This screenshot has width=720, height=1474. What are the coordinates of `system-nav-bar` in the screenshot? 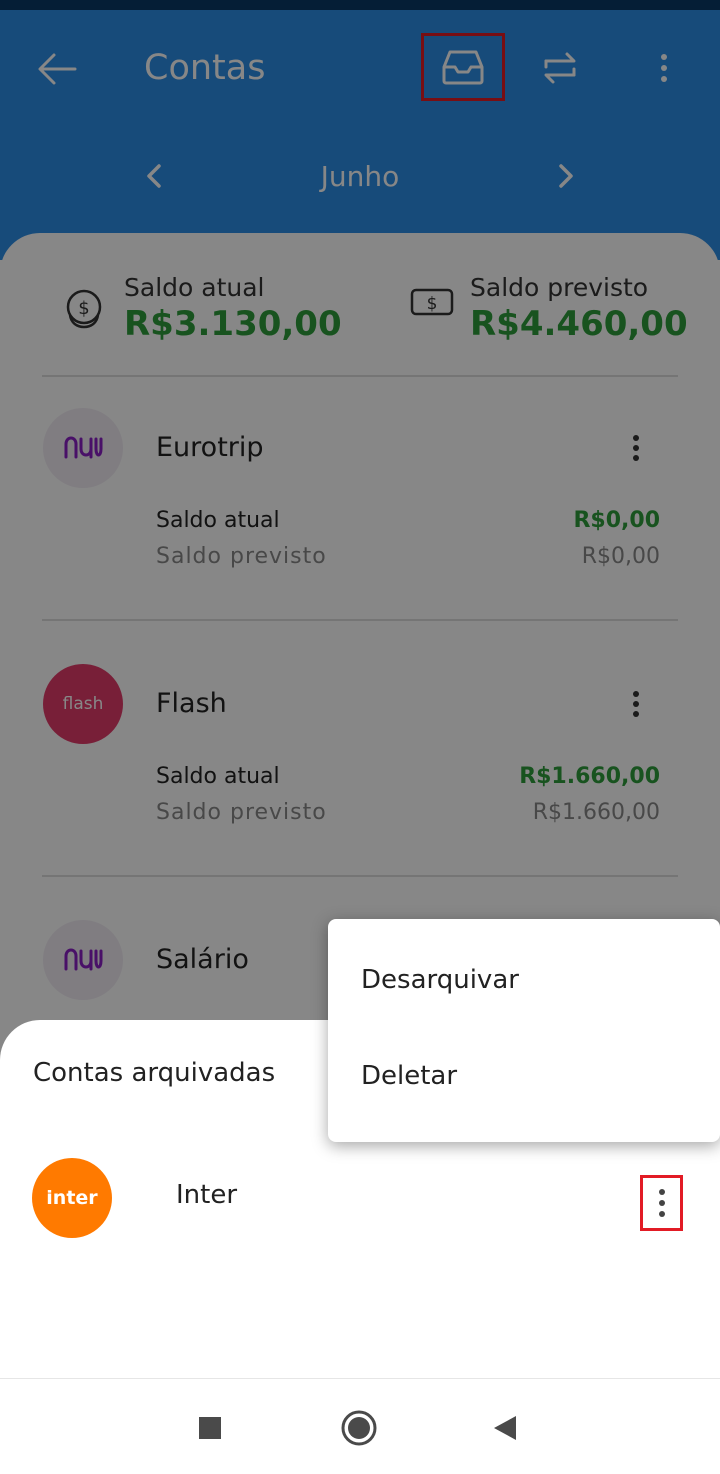 It's located at (360, 1426).